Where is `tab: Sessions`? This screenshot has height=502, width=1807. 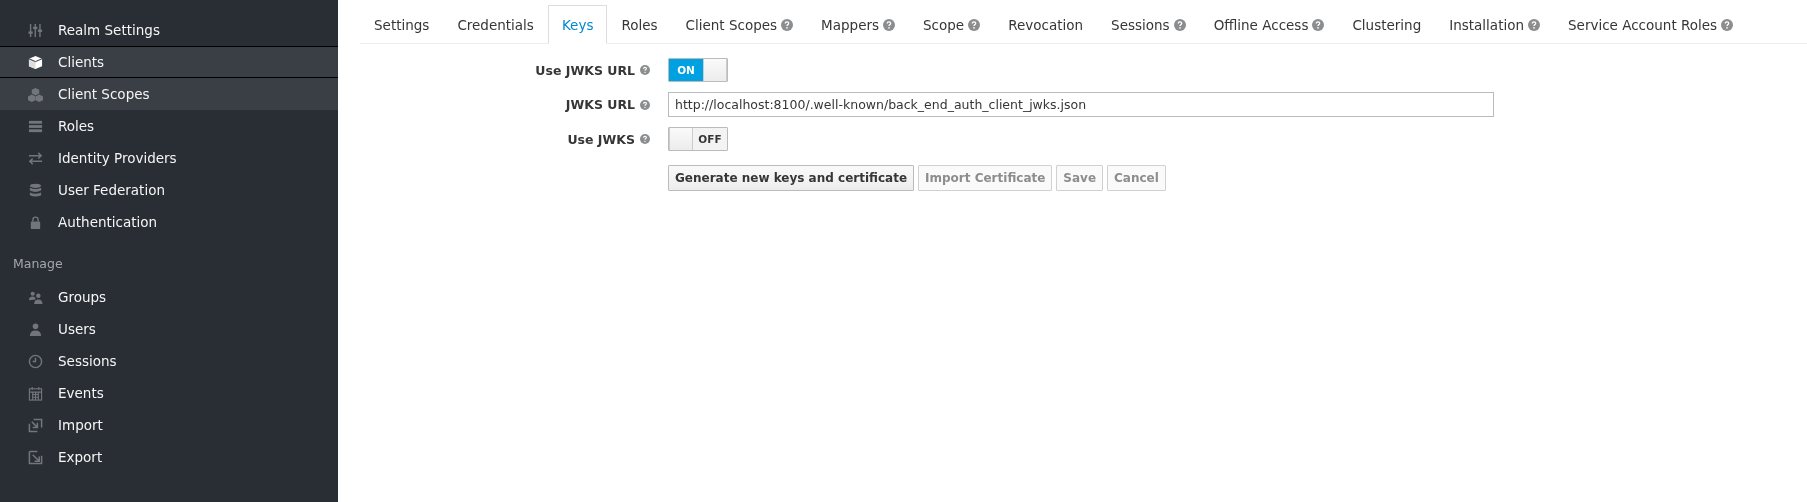 tab: Sessions is located at coordinates (1148, 24).